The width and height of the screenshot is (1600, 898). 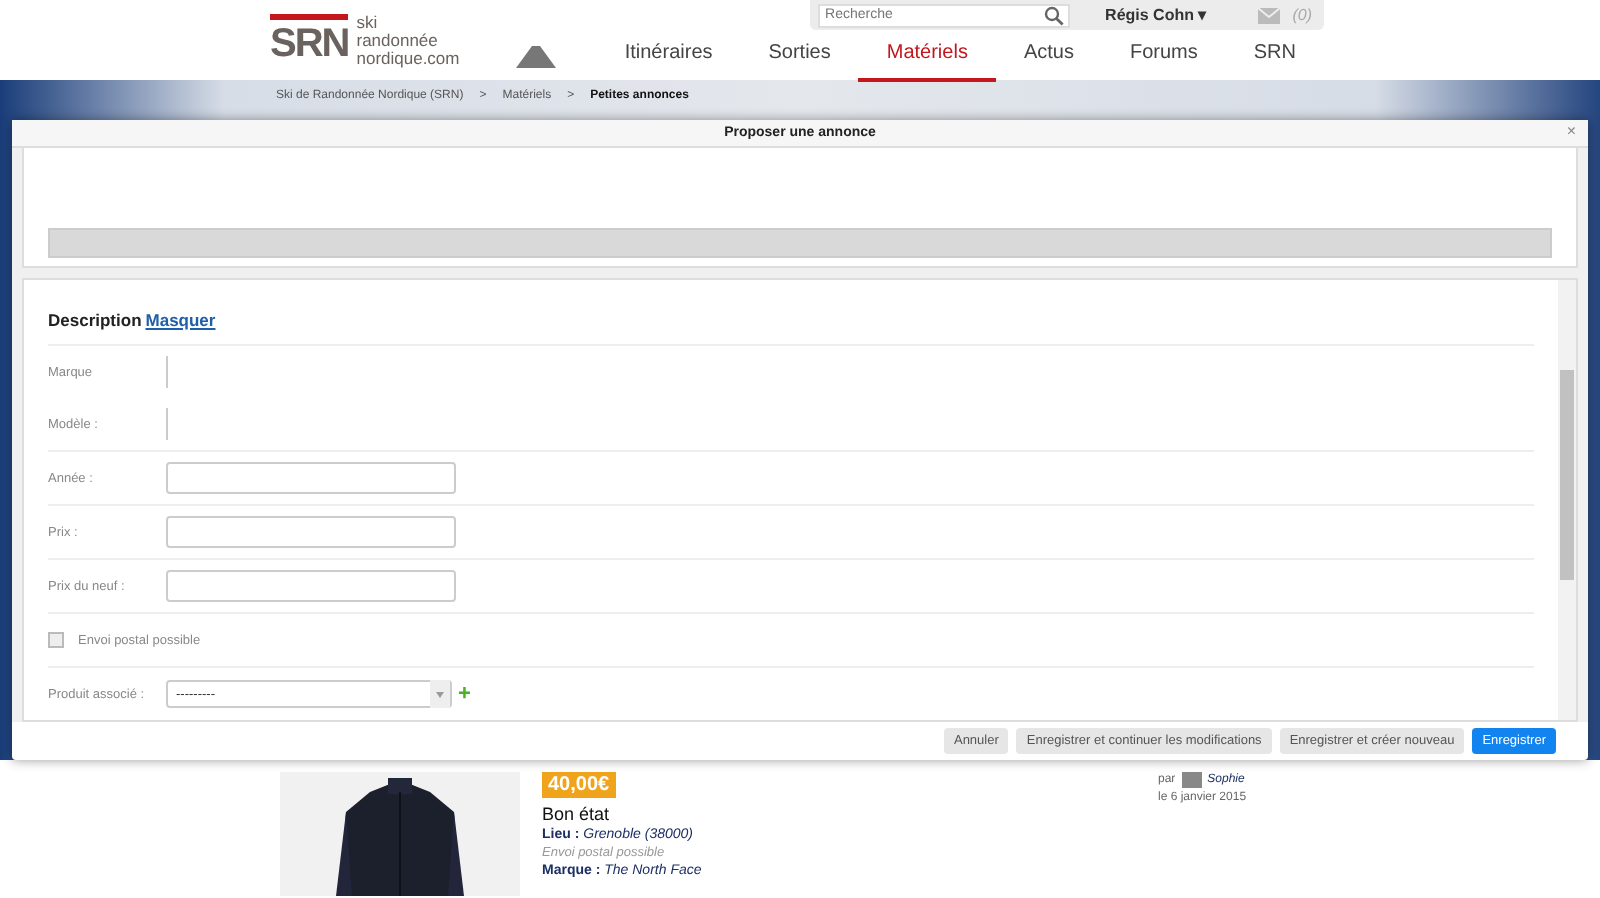 What do you see at coordinates (95, 320) in the screenshot?
I see `section-title: Description` at bounding box center [95, 320].